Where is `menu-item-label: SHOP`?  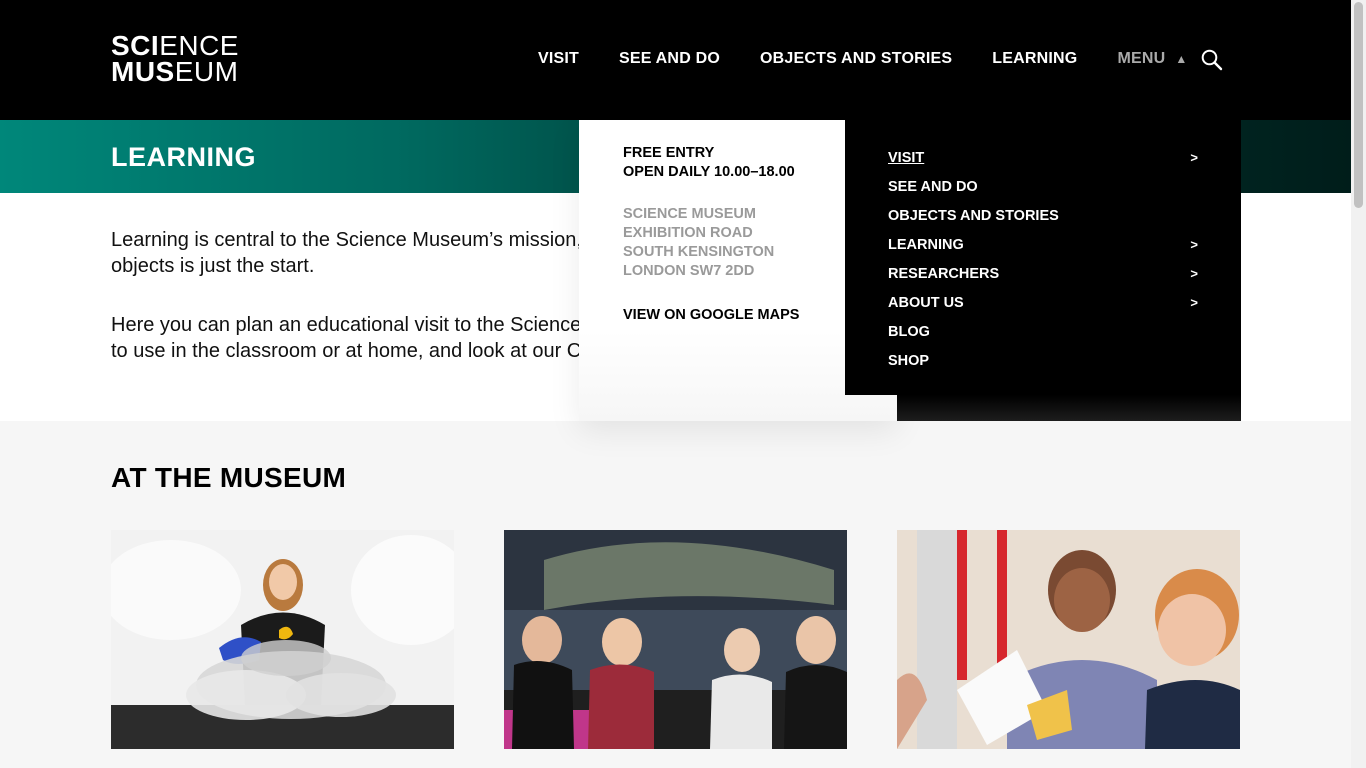 menu-item-label: SHOP is located at coordinates (909, 360).